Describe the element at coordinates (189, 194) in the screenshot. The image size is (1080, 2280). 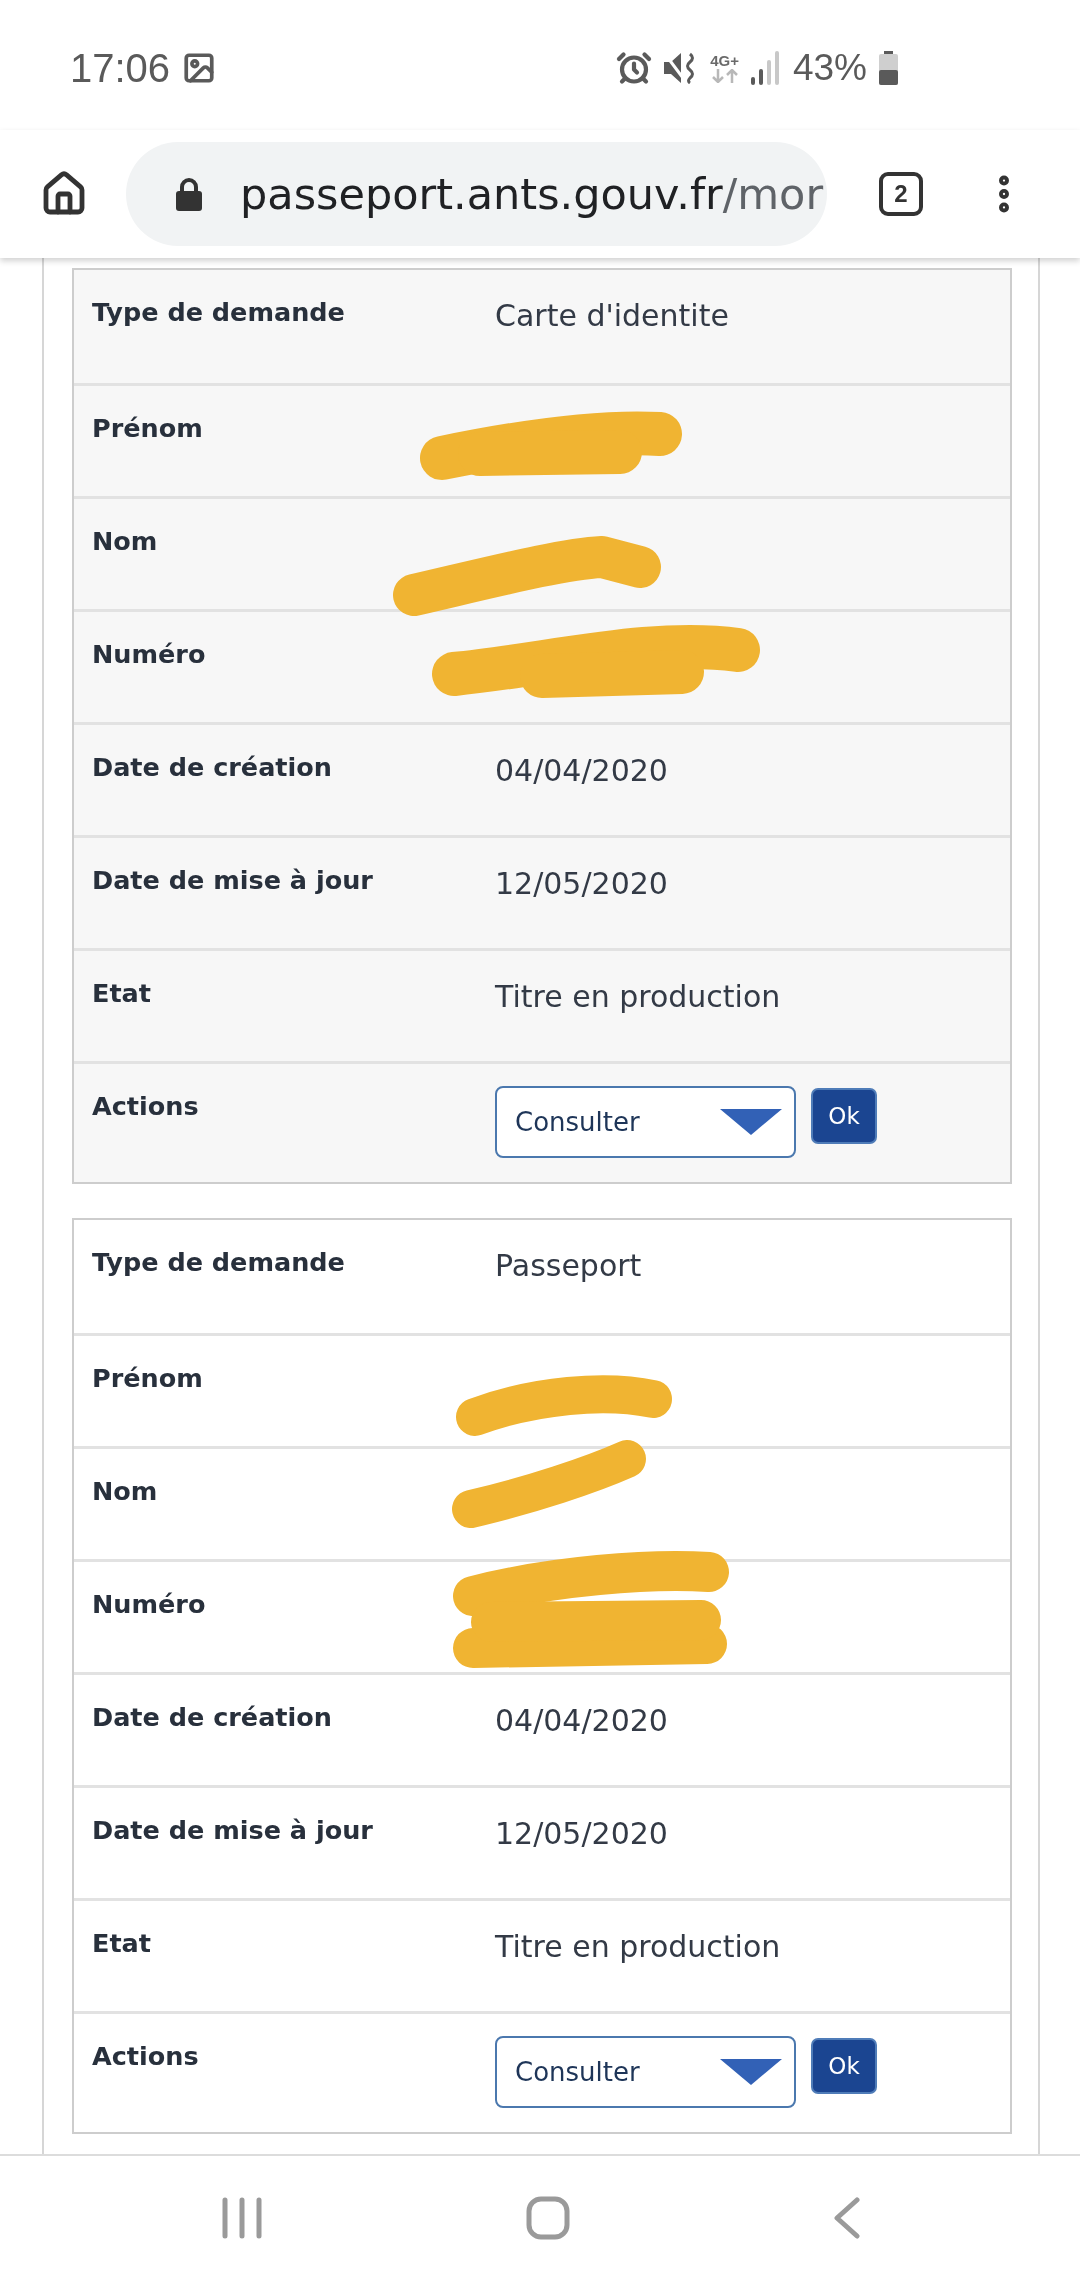
I see `lock-icon` at that location.